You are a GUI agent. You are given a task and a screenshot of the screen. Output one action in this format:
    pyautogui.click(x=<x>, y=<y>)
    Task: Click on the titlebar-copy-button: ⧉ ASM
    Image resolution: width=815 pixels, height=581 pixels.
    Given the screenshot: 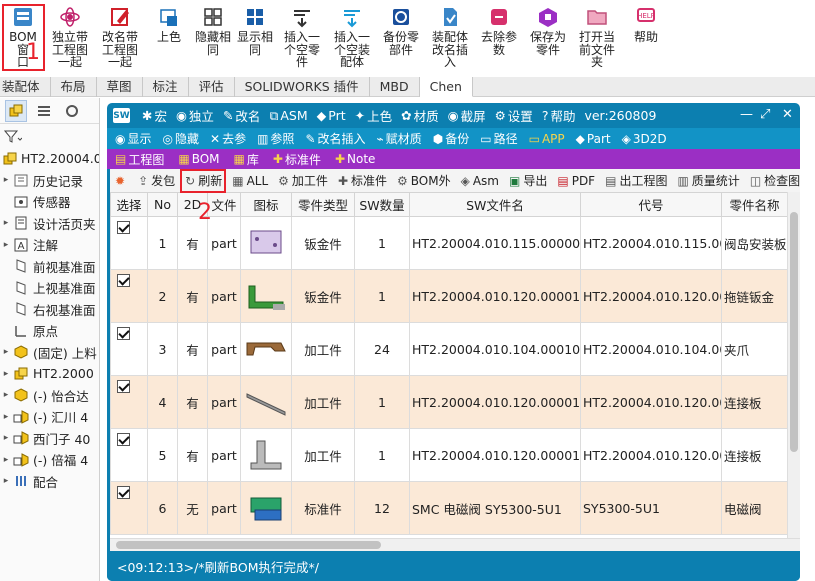 What is the action you would take?
    pyautogui.click(x=288, y=115)
    